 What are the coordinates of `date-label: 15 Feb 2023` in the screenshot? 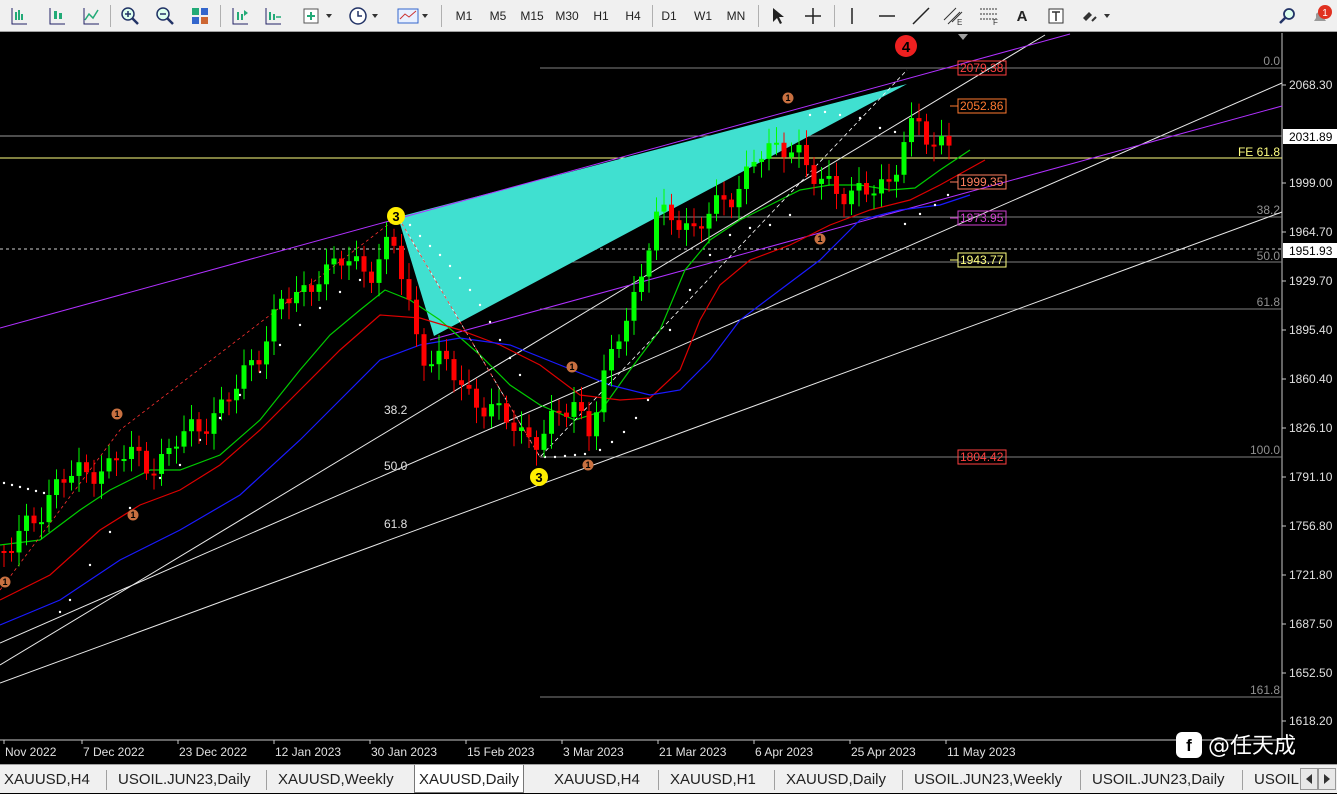 It's located at (501, 752).